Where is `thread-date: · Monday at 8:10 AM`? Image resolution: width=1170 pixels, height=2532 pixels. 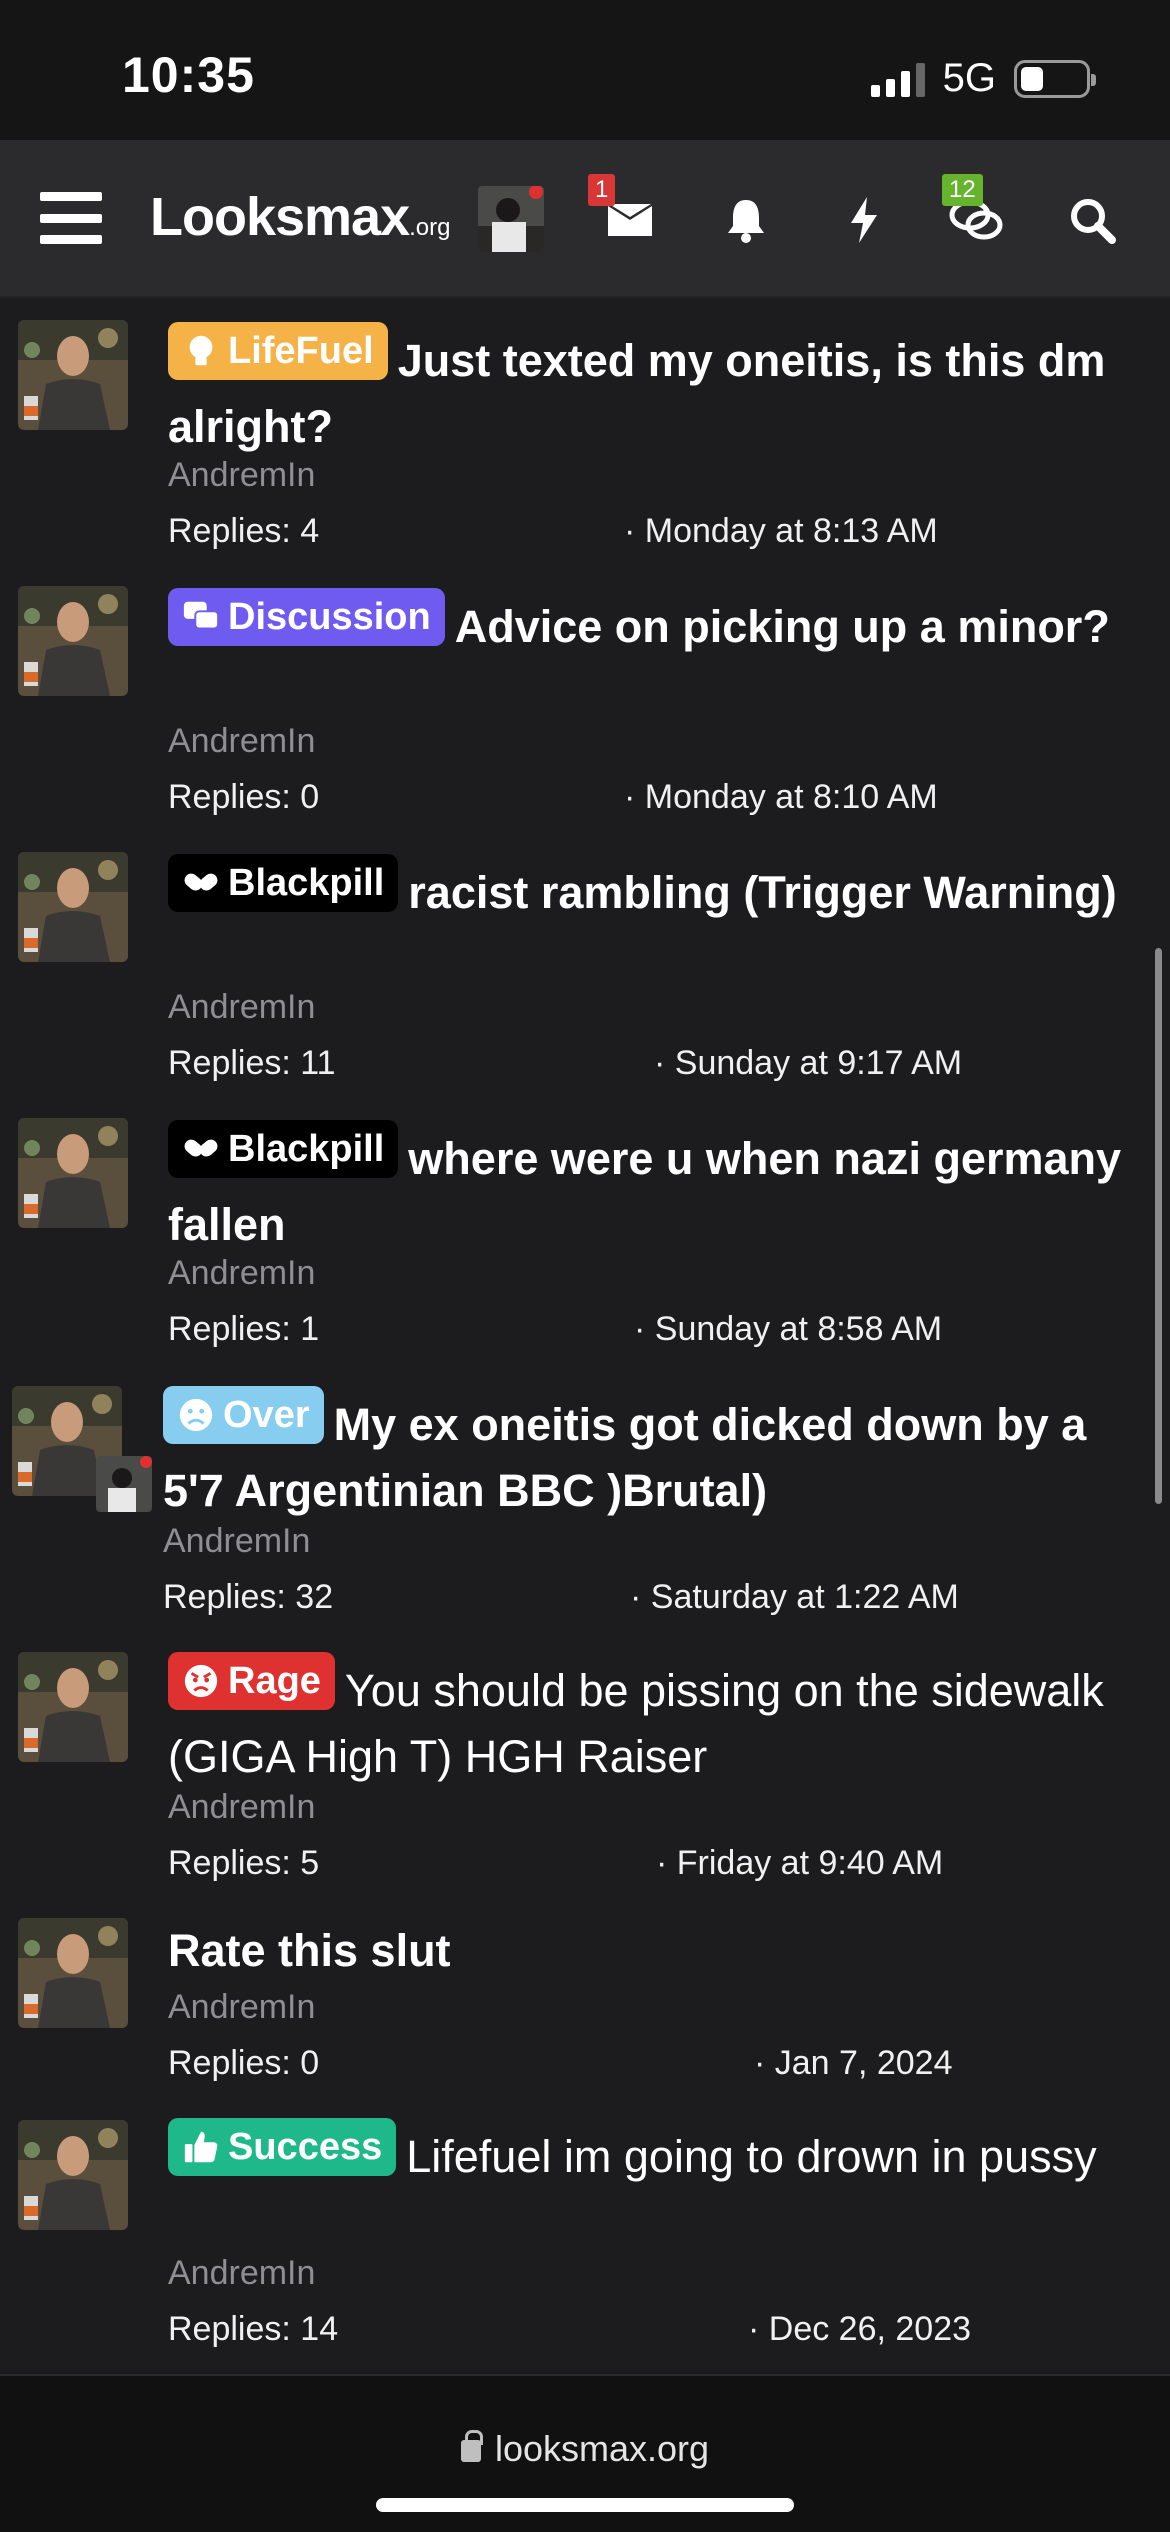 thread-date: · Monday at 8:10 AM is located at coordinates (781, 797).